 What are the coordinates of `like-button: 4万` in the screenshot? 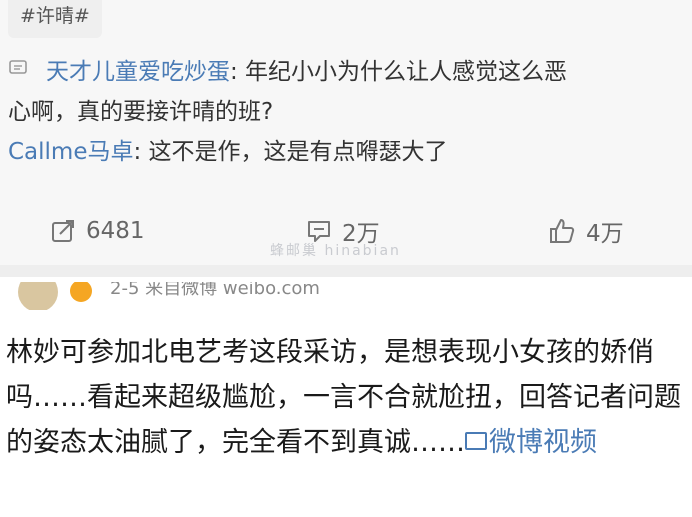 It's located at (586, 231).